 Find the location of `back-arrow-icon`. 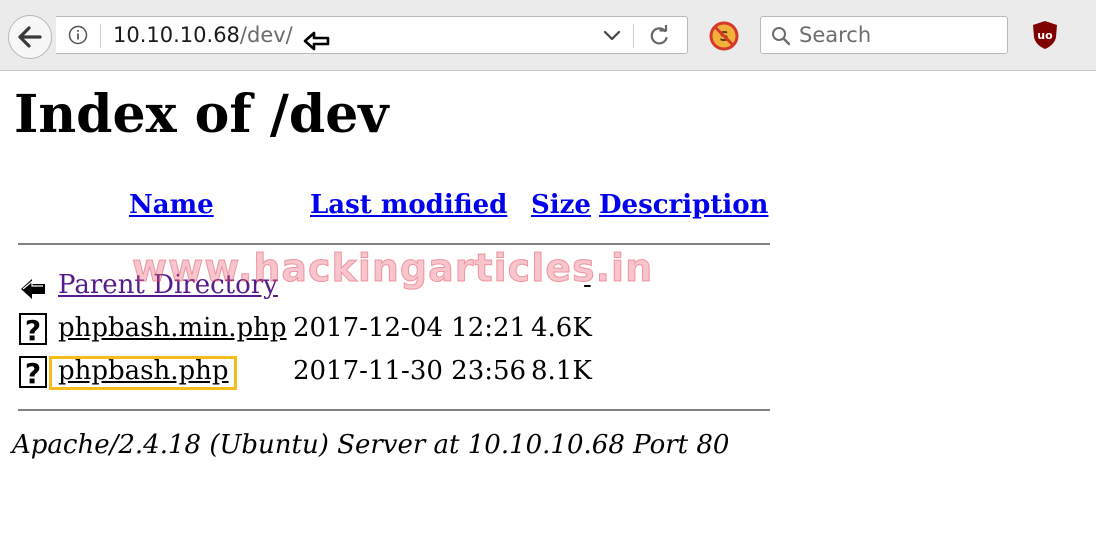

back-arrow-icon is located at coordinates (30, 37).